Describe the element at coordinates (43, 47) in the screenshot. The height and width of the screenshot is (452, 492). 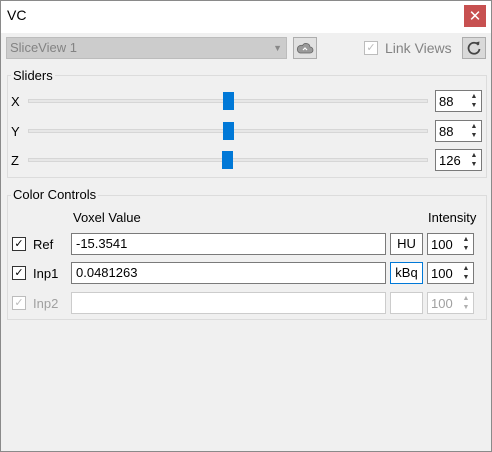
I see `view-select-value: SliceView 1` at that location.